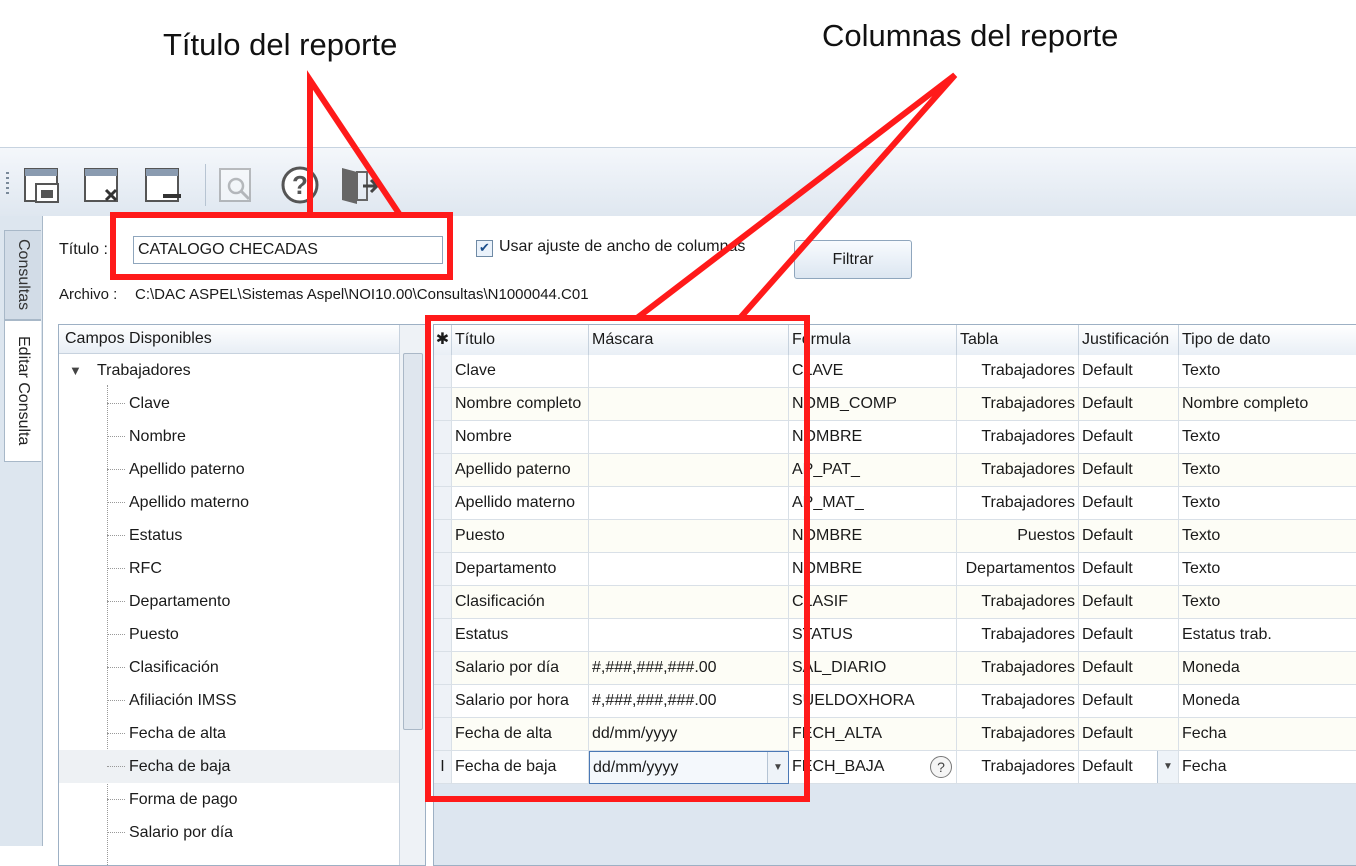 The width and height of the screenshot is (1356, 866). Describe the element at coordinates (622, 247) in the screenshot. I see `ajuste-label: Usar ajuste de ancho de columnas` at that location.